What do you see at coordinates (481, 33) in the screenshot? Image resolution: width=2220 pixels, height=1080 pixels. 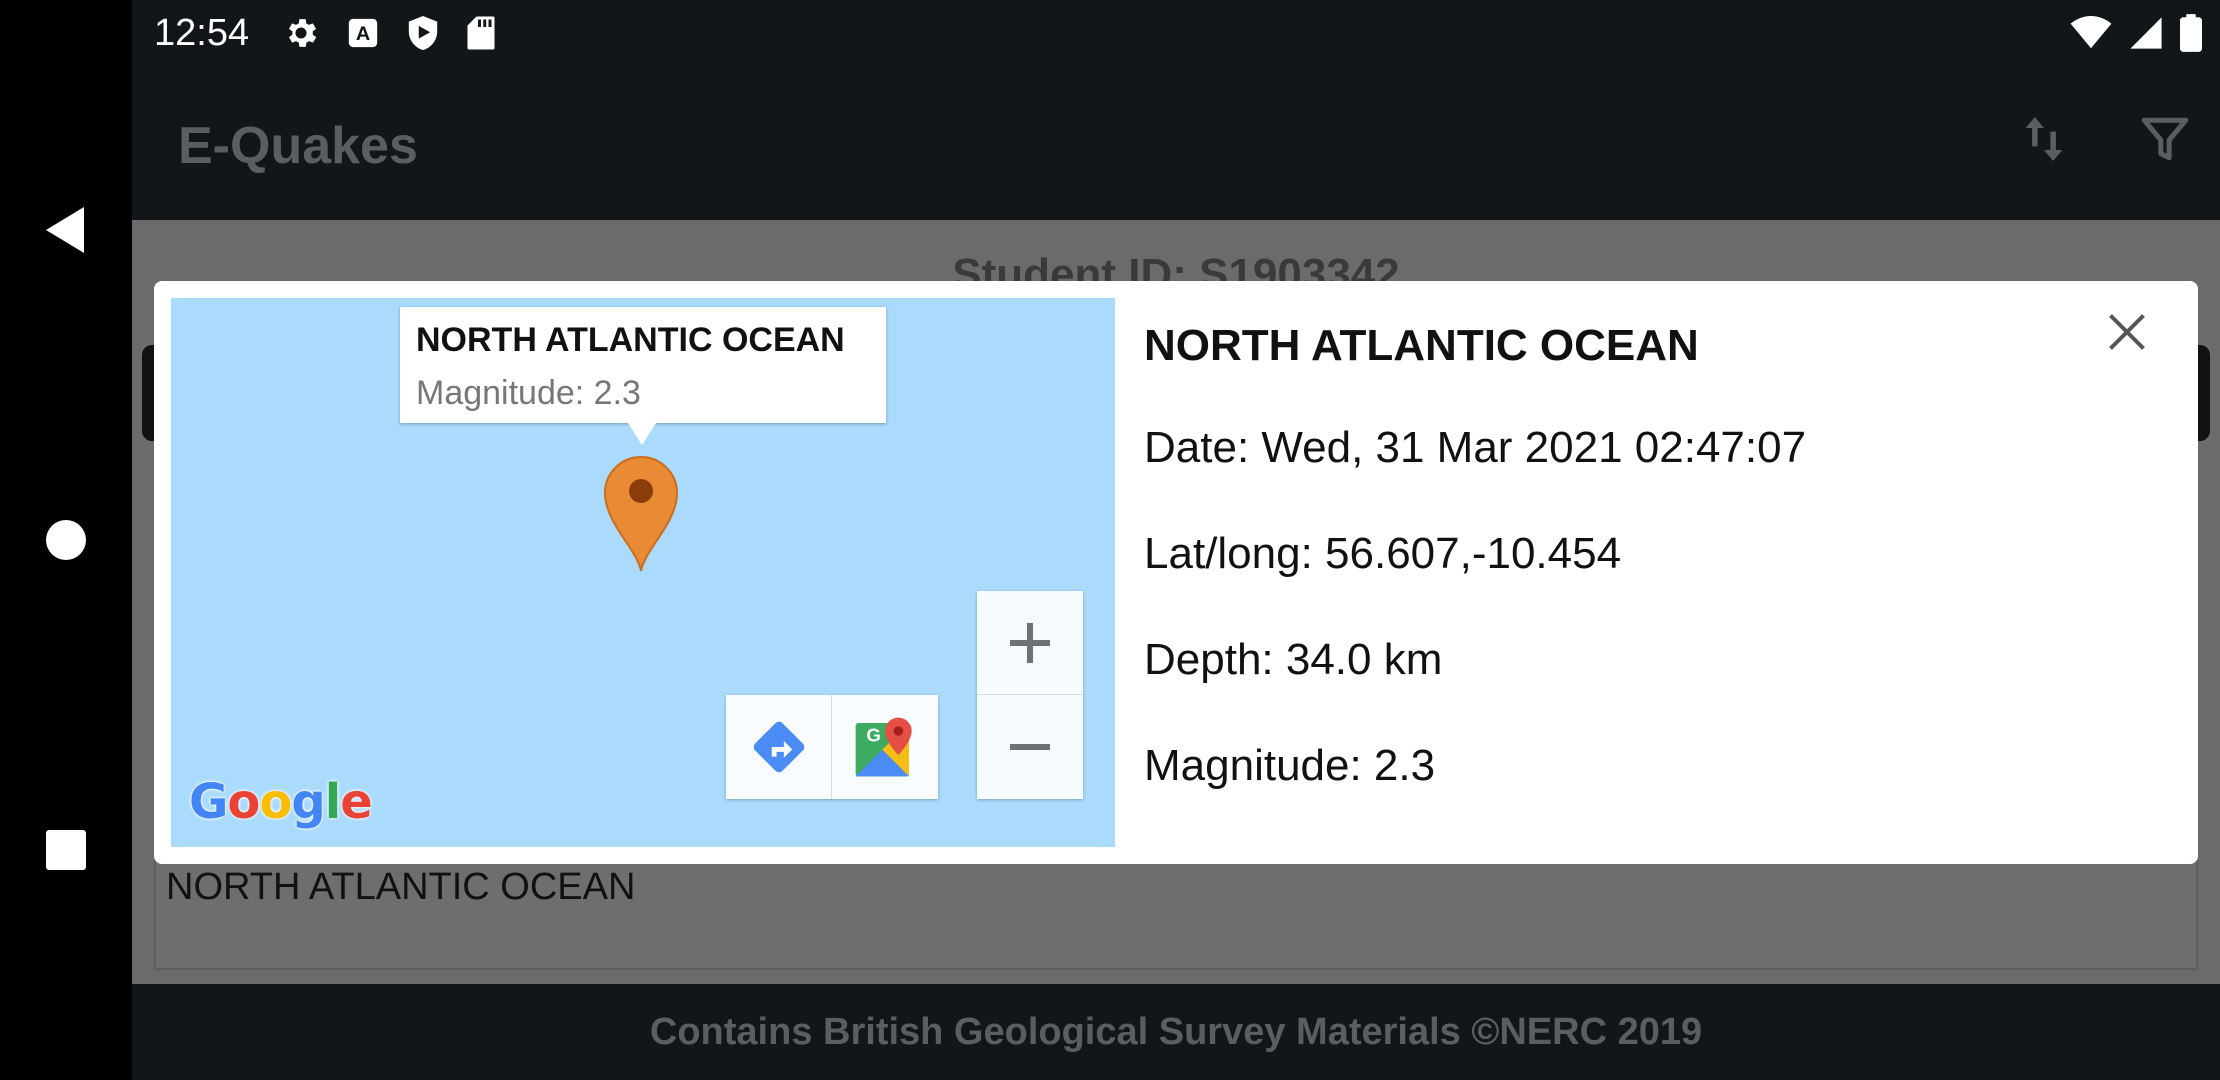 I see `sd-card-icon` at bounding box center [481, 33].